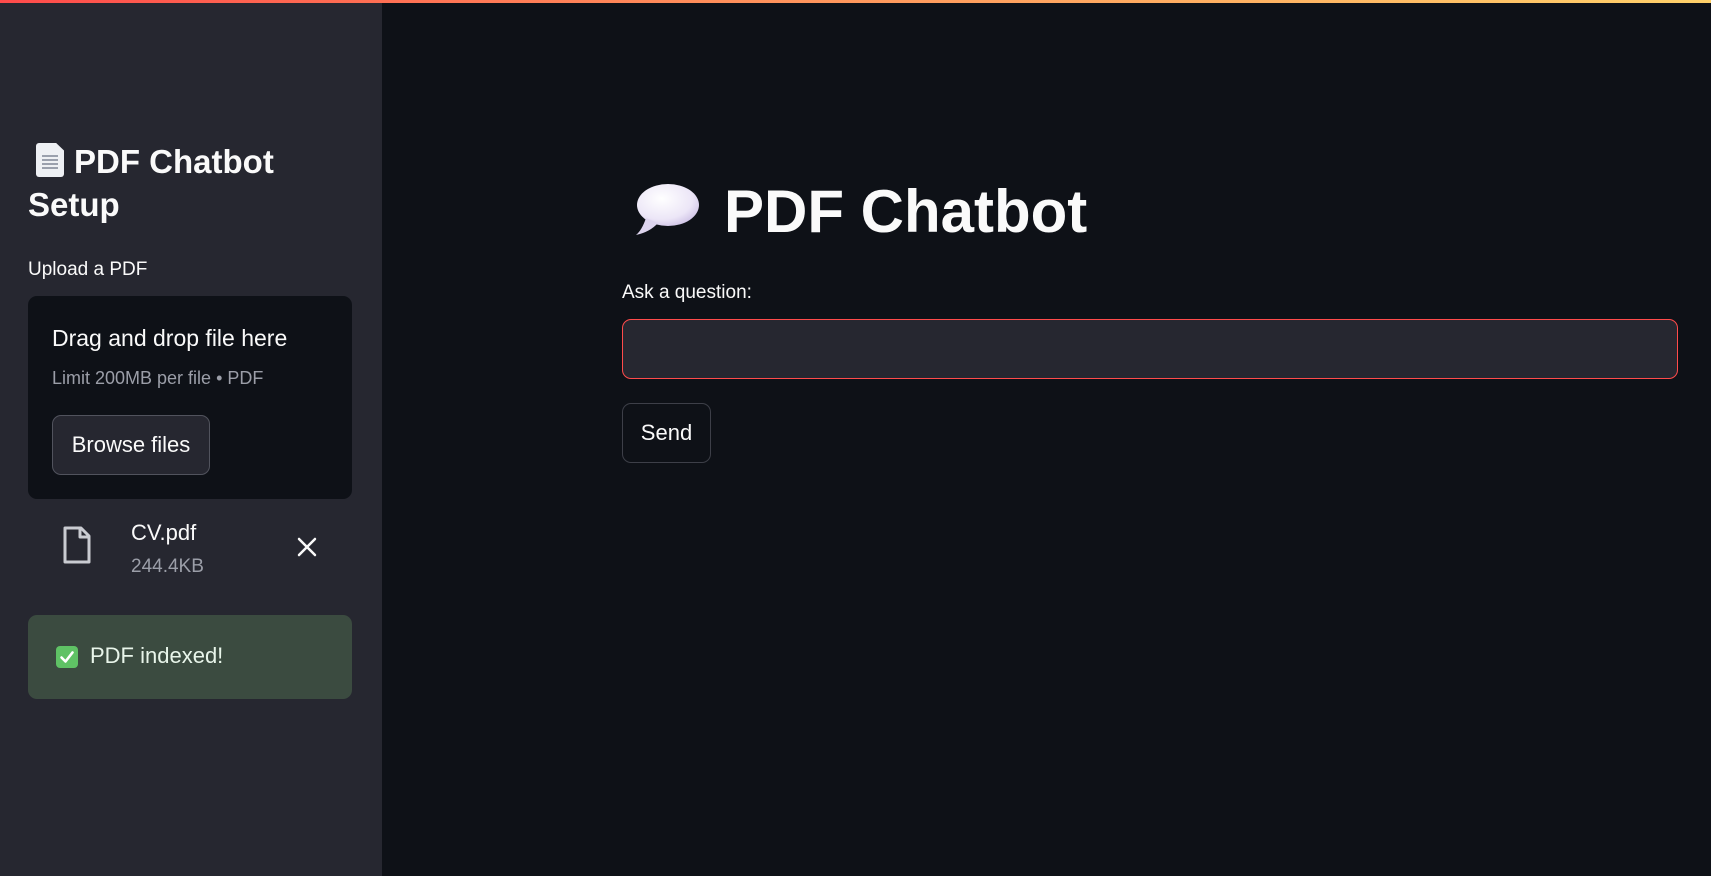 Image resolution: width=1711 pixels, height=876 pixels. Describe the element at coordinates (50, 160) in the screenshot. I see `page-icon` at that location.